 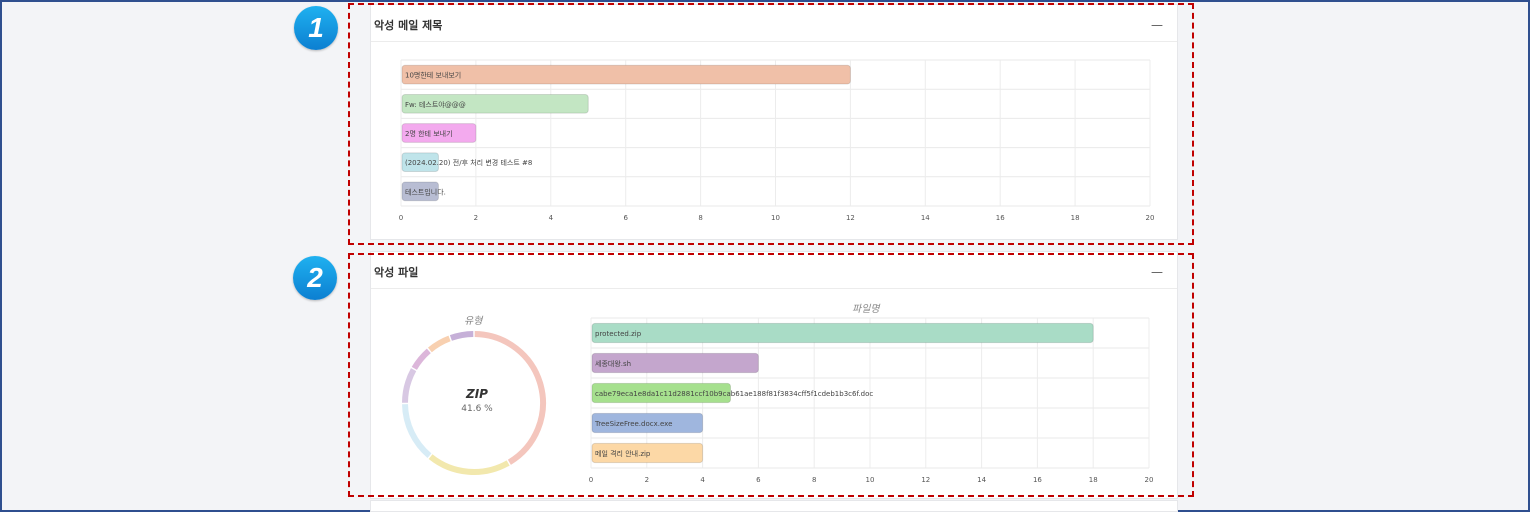 I want to click on next-panel-edge, so click(x=774, y=506).